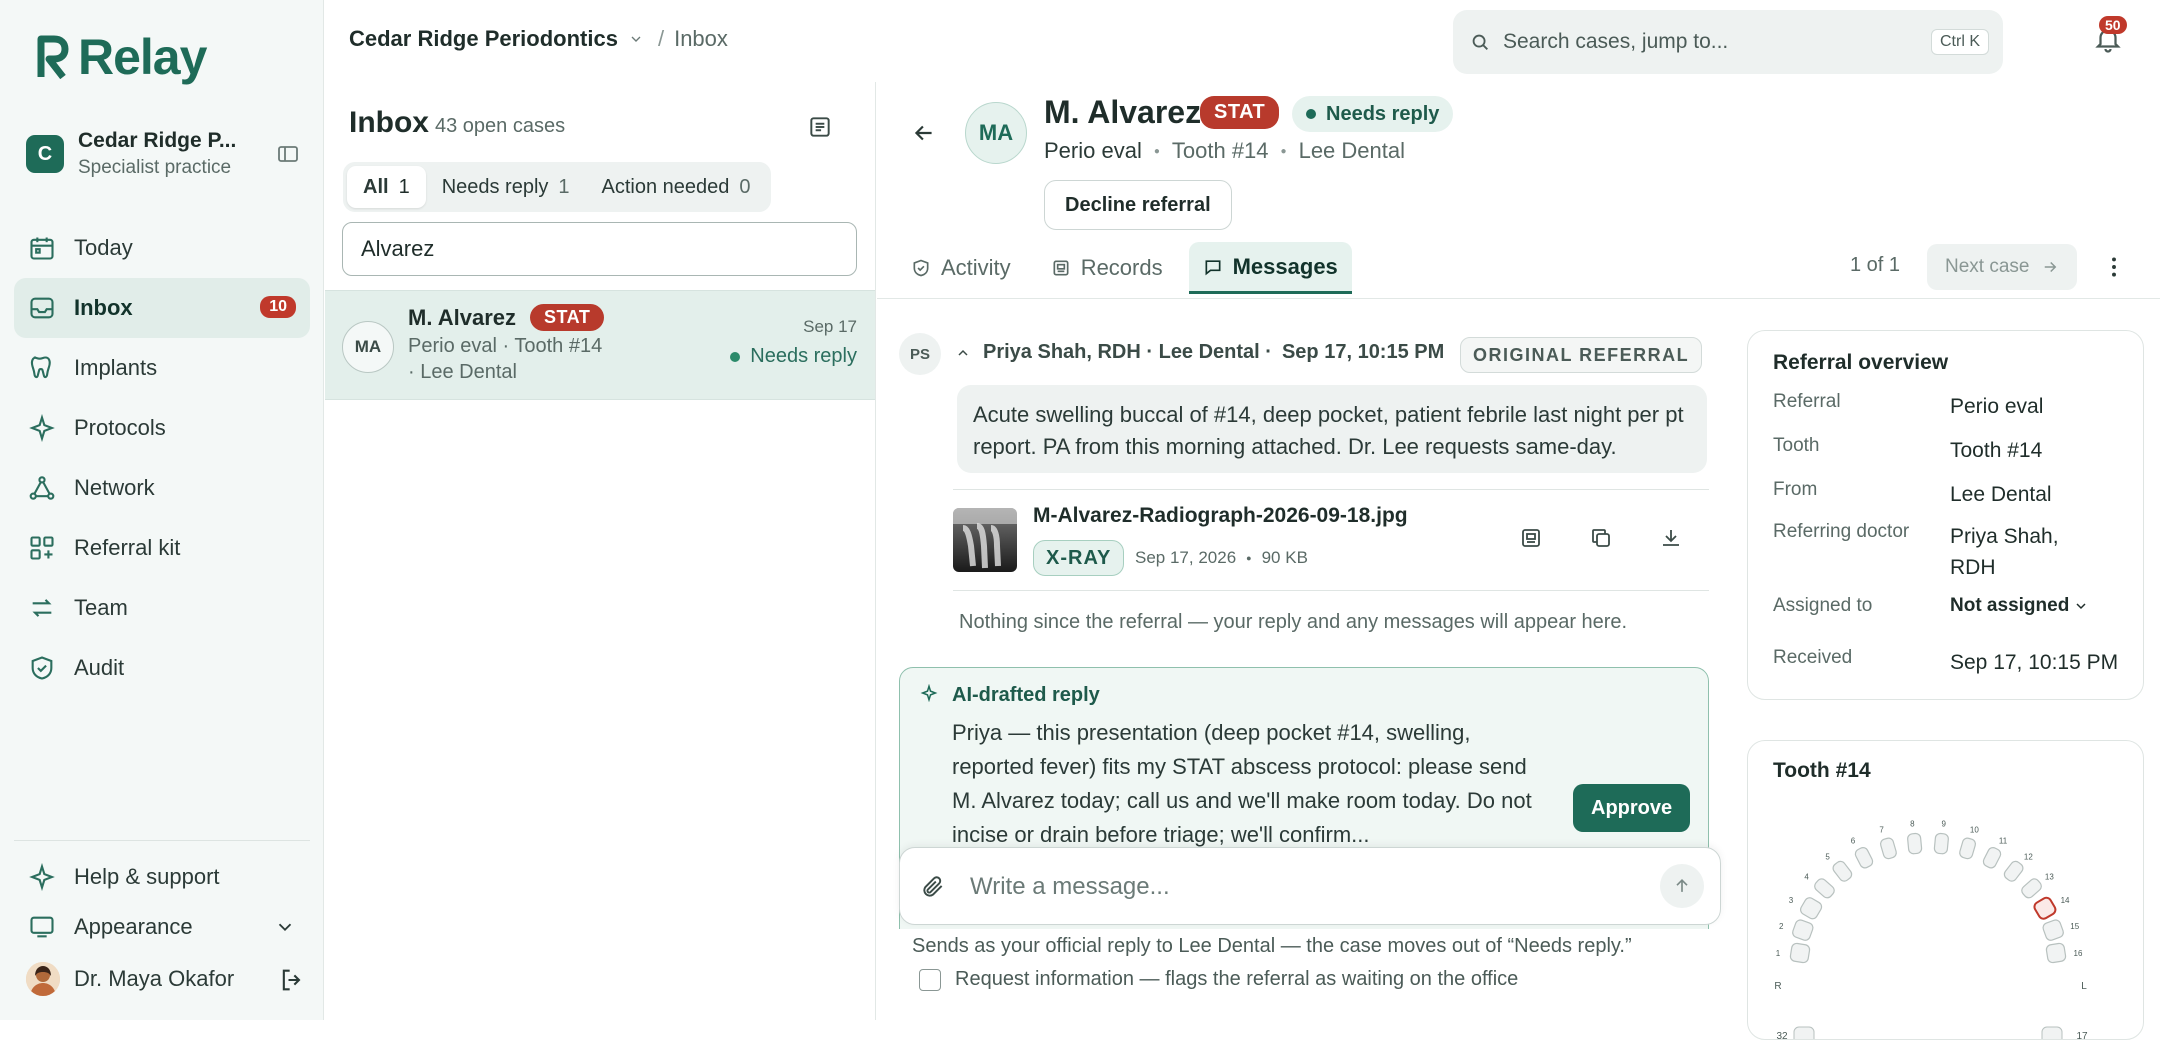  Describe the element at coordinates (1311, 114) in the screenshot. I see `status-dot` at that location.